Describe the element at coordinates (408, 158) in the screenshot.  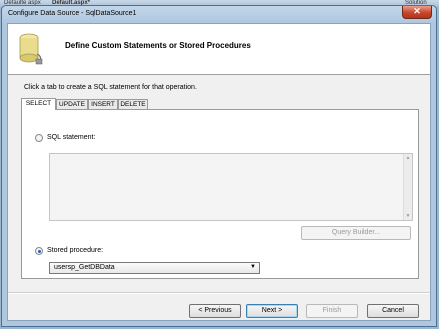
I see `scroll-up-arrow-icon: ▲` at that location.